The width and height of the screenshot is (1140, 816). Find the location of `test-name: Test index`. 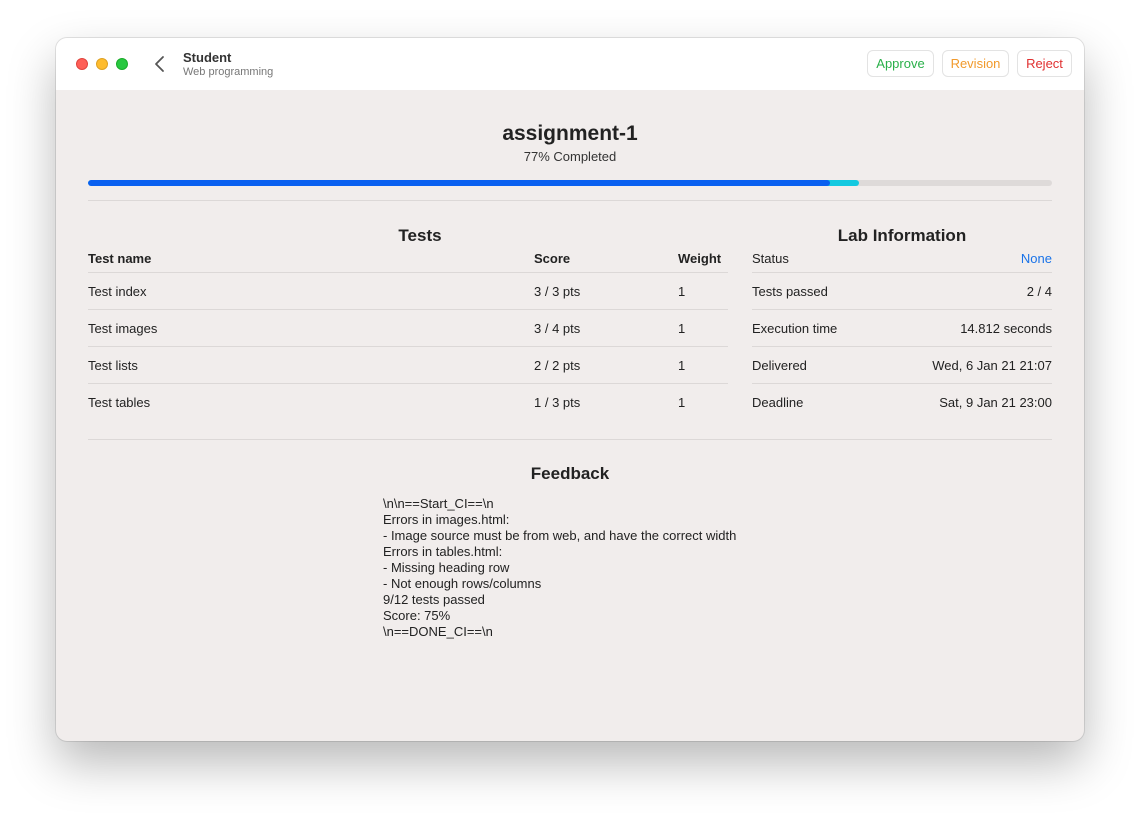

test-name: Test index is located at coordinates (117, 291).